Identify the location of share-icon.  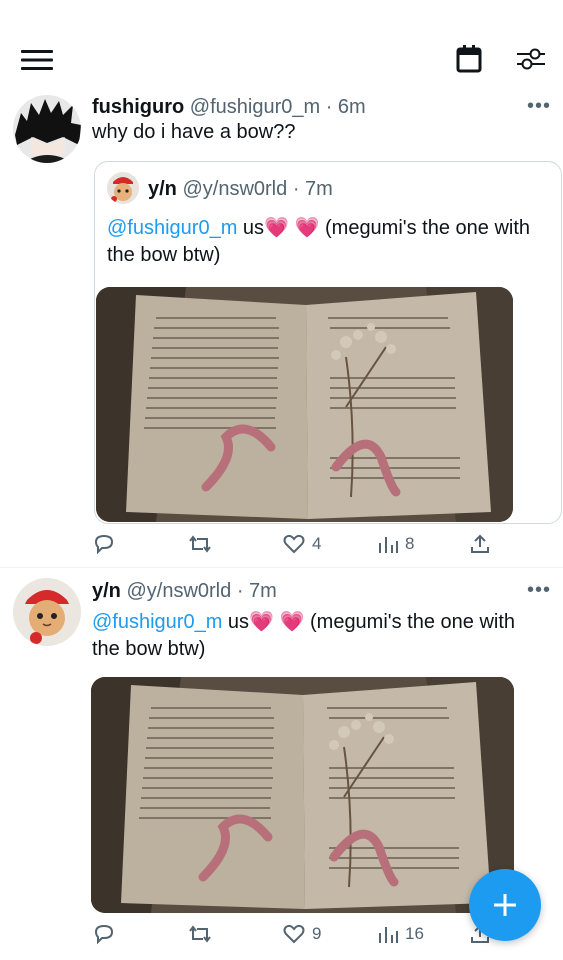
(480, 543).